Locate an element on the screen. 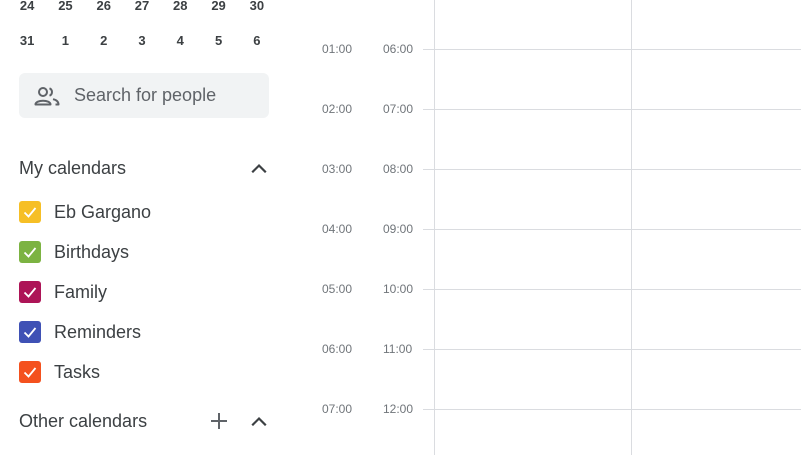 This screenshot has width=801, height=455. mini-calendar-day: 2 is located at coordinates (104, 41).